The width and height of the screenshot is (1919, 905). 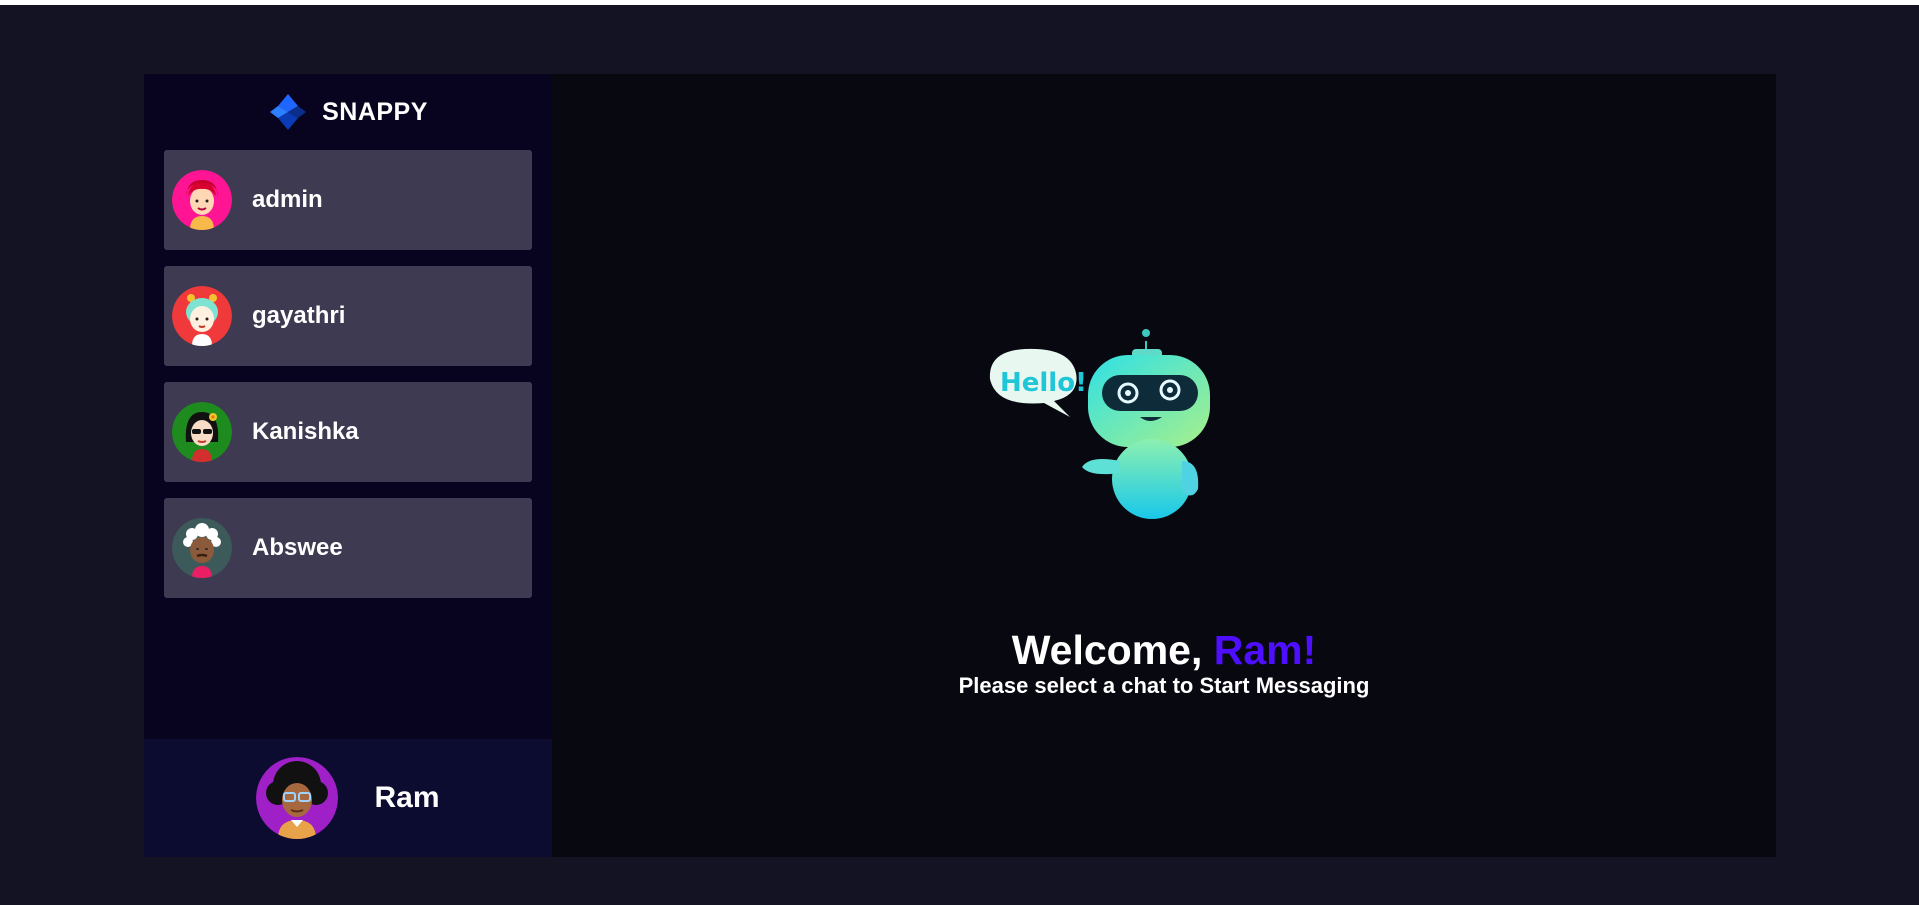 What do you see at coordinates (348, 798) in the screenshot?
I see `current-user-panel: Ram` at bounding box center [348, 798].